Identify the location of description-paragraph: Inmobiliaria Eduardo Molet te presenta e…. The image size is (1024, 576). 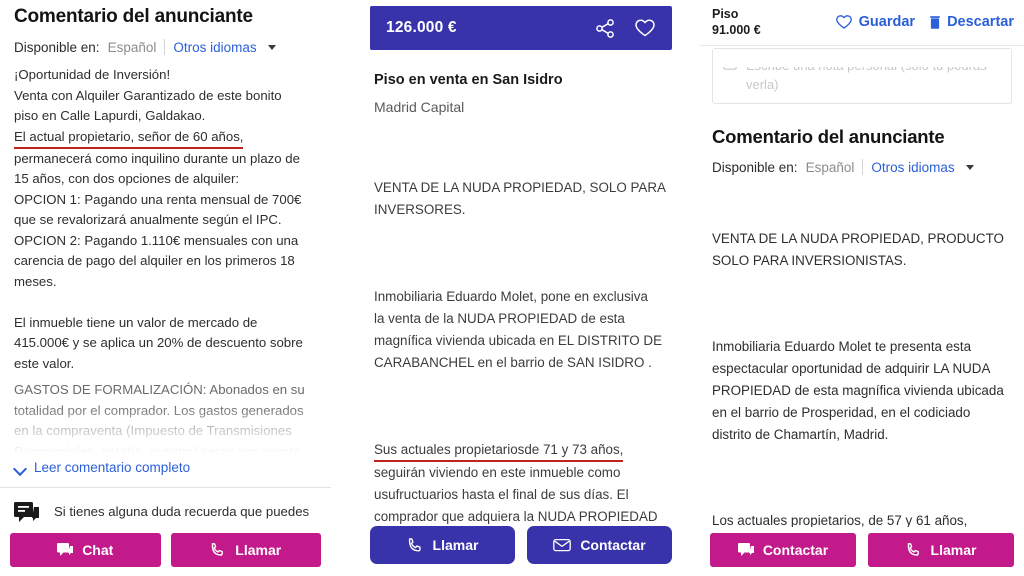
(858, 390).